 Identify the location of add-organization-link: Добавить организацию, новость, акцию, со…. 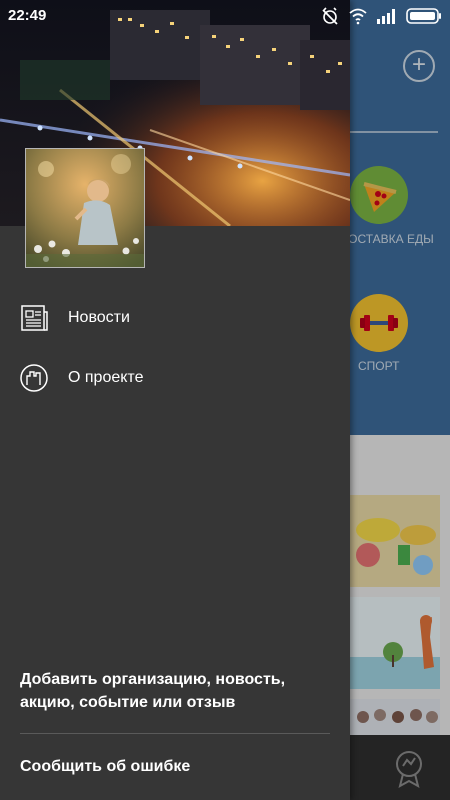
(175, 691).